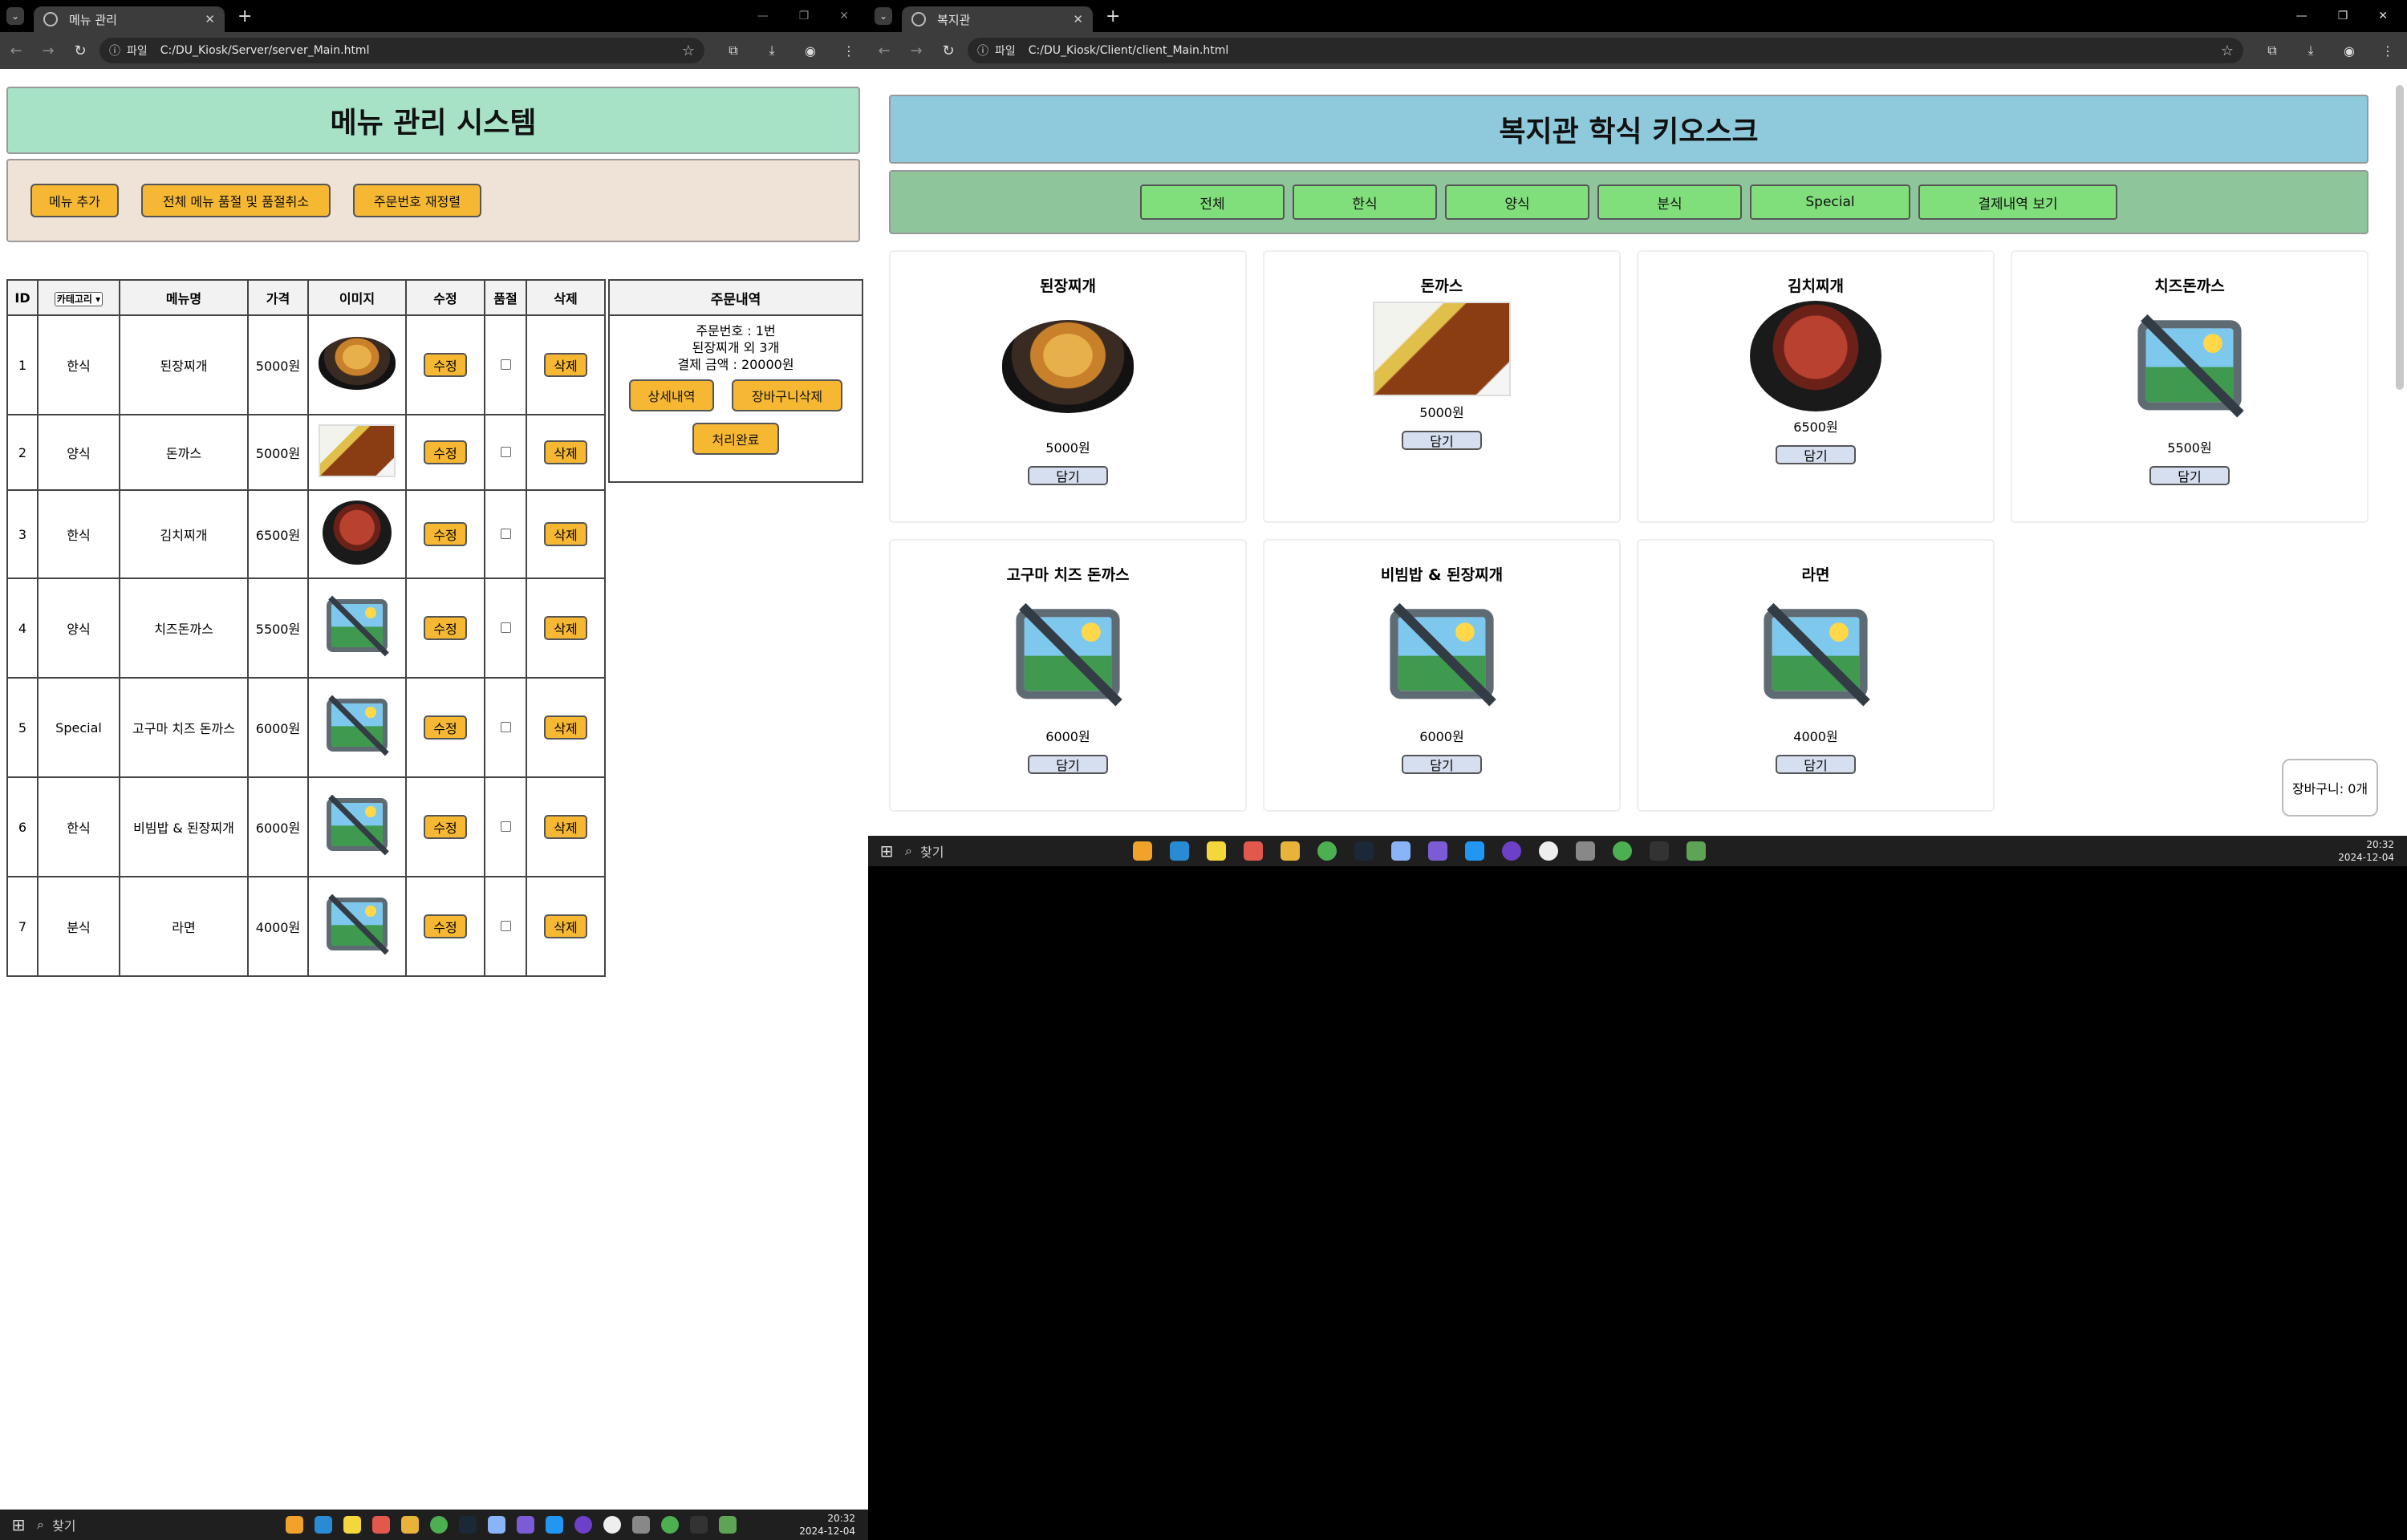 This screenshot has width=2407, height=1540. Describe the element at coordinates (1625, 50) in the screenshot. I see `url-text: C:/DU_Kiosk/Client/client_Main.html` at that location.